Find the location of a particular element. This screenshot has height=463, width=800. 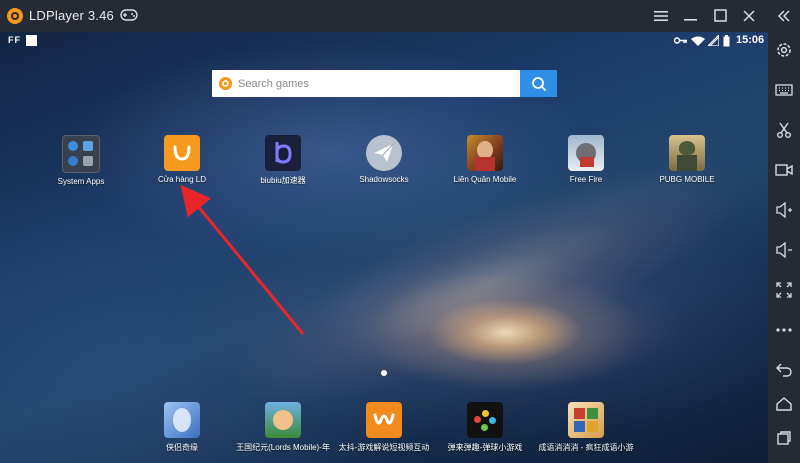

home-button is located at coordinates (784, 404).